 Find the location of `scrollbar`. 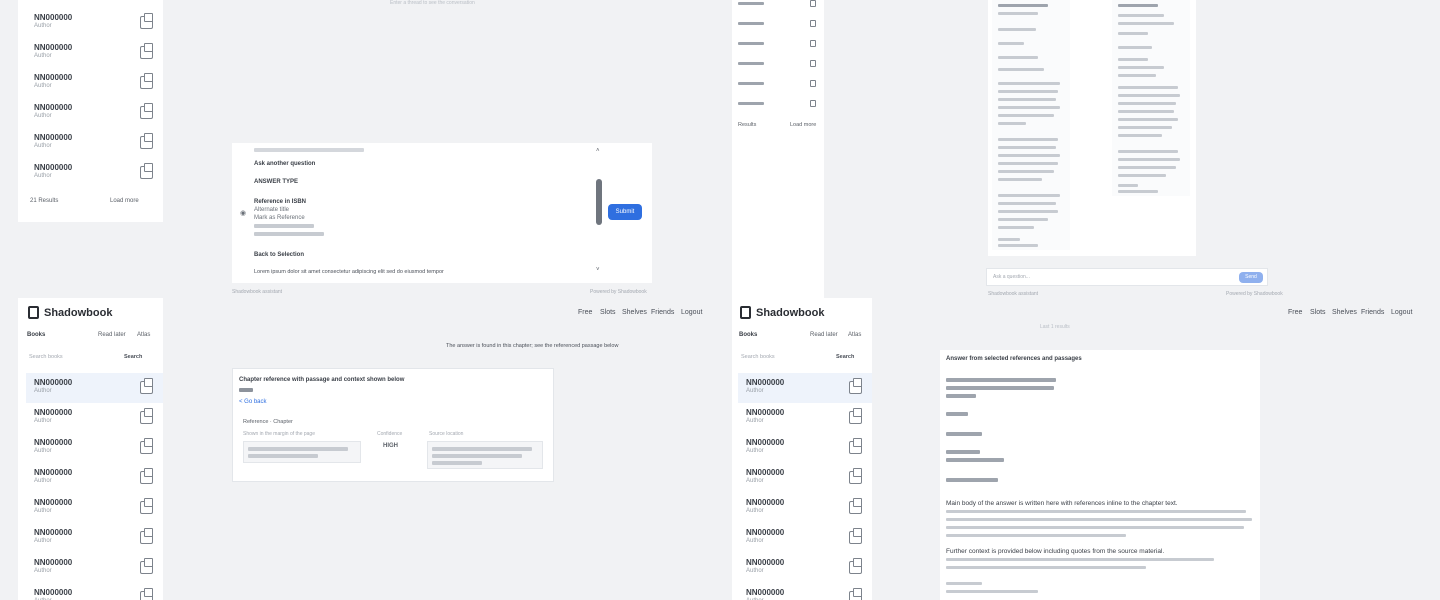

scrollbar is located at coordinates (599, 202).